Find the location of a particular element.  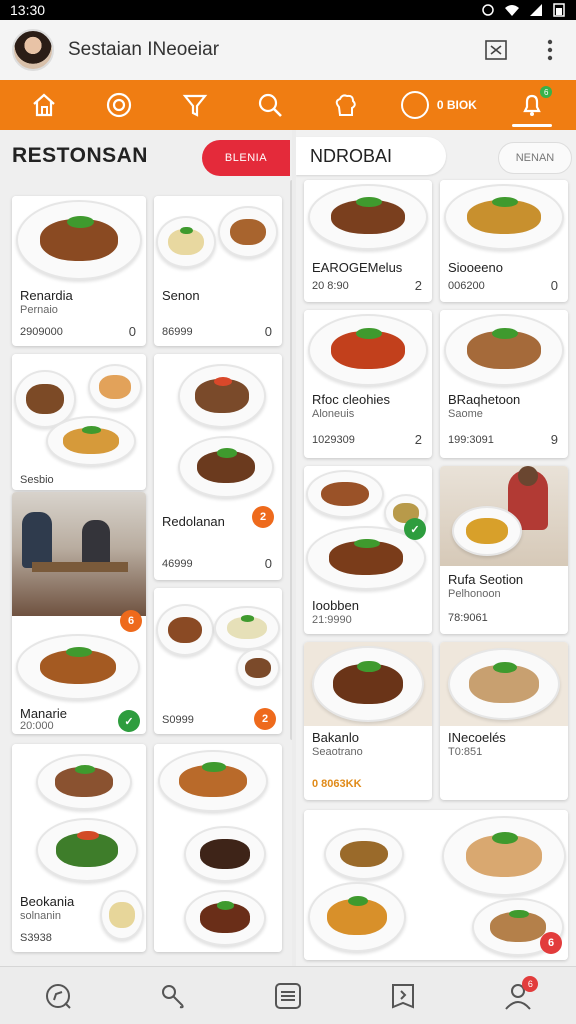

target-icon is located at coordinates (119, 105).